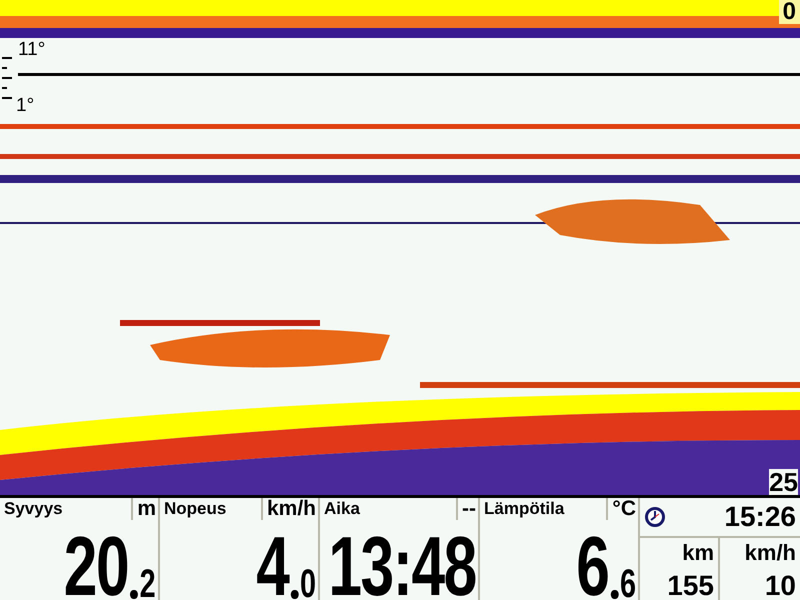  What do you see at coordinates (33, 507) in the screenshot?
I see `gauge-label: Syvyys` at bounding box center [33, 507].